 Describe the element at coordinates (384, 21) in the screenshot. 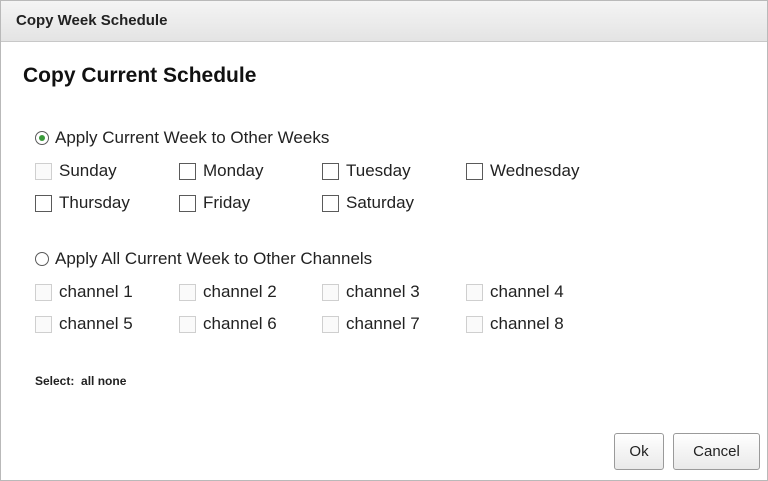

I see `dialog-titlebar: Copy Week Schedule` at that location.